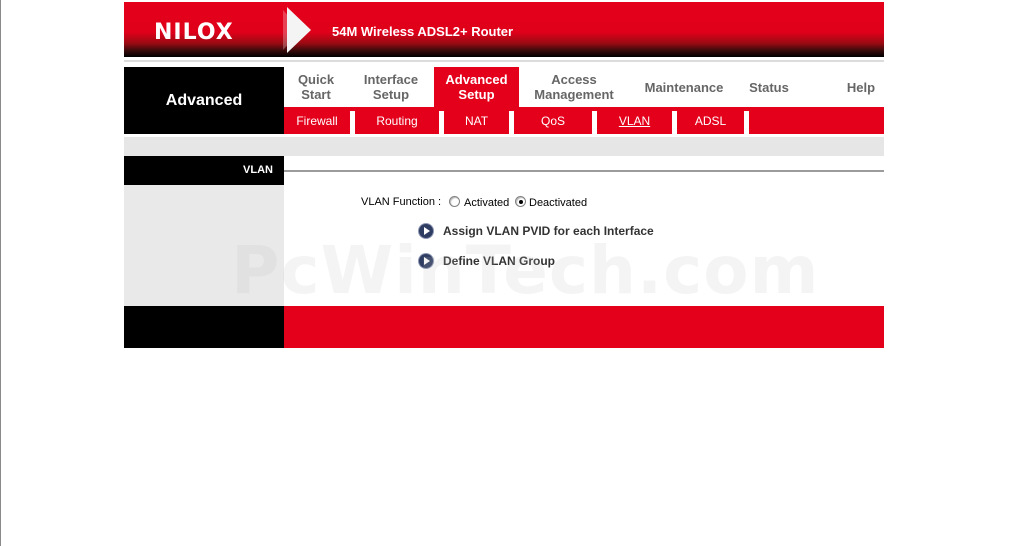 This screenshot has width=1022, height=546. Describe the element at coordinates (504, 146) in the screenshot. I see `grey-band` at that location.